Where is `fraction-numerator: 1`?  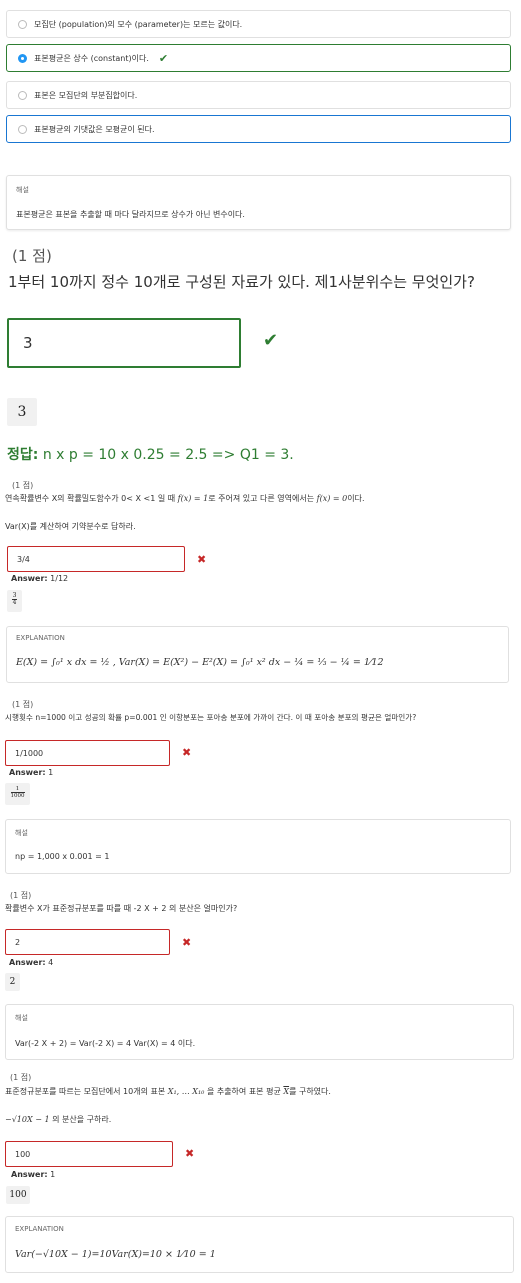
fraction-numerator: 1 is located at coordinates (17, 789).